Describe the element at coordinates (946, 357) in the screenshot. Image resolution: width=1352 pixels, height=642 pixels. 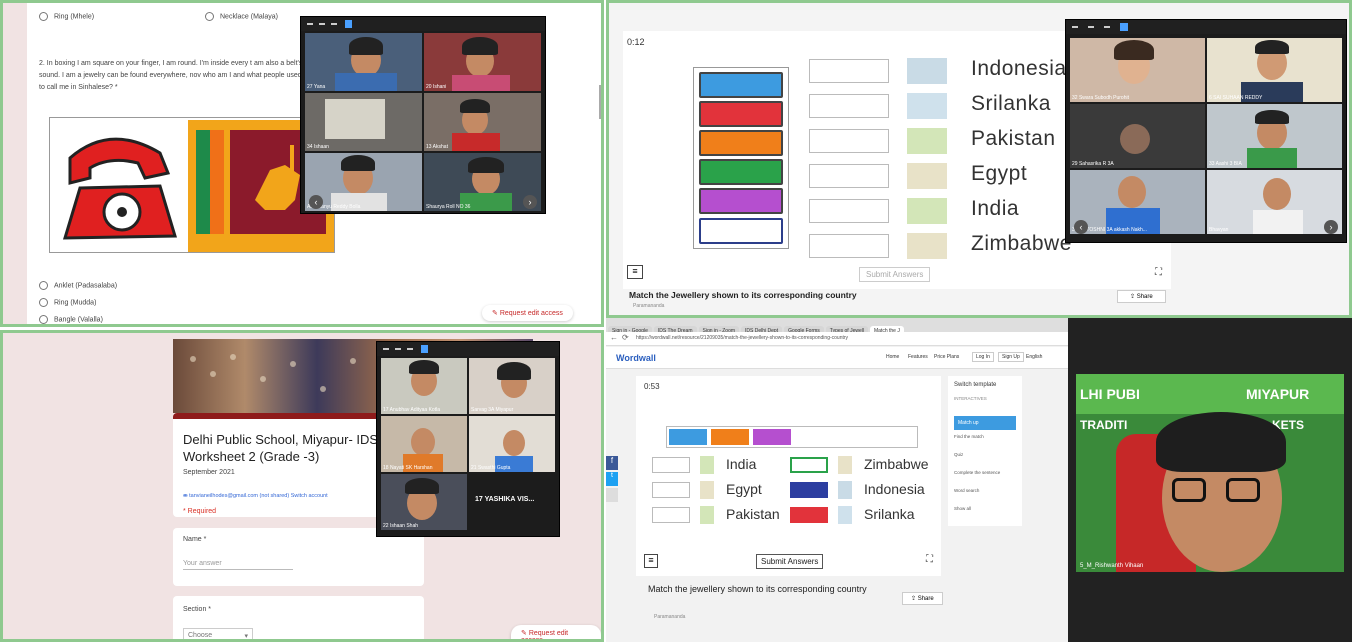
I see `nav-price-plans: Price Plans` at that location.